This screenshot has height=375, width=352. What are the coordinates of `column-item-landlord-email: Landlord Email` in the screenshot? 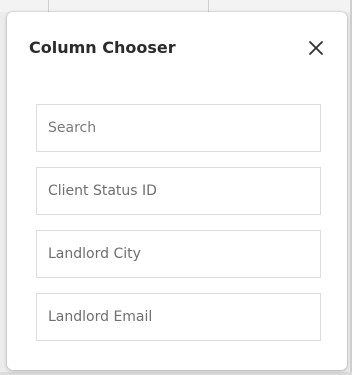 It's located at (178, 317).